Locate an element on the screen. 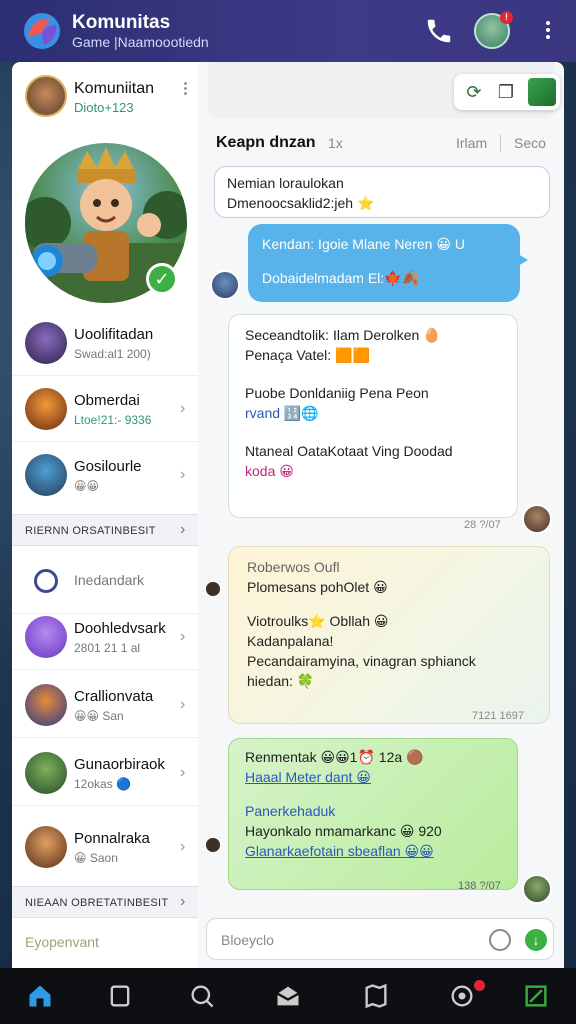 This screenshot has width=576, height=1024. section-title: NIEAAN OBRETATINBESIT is located at coordinates (97, 903).